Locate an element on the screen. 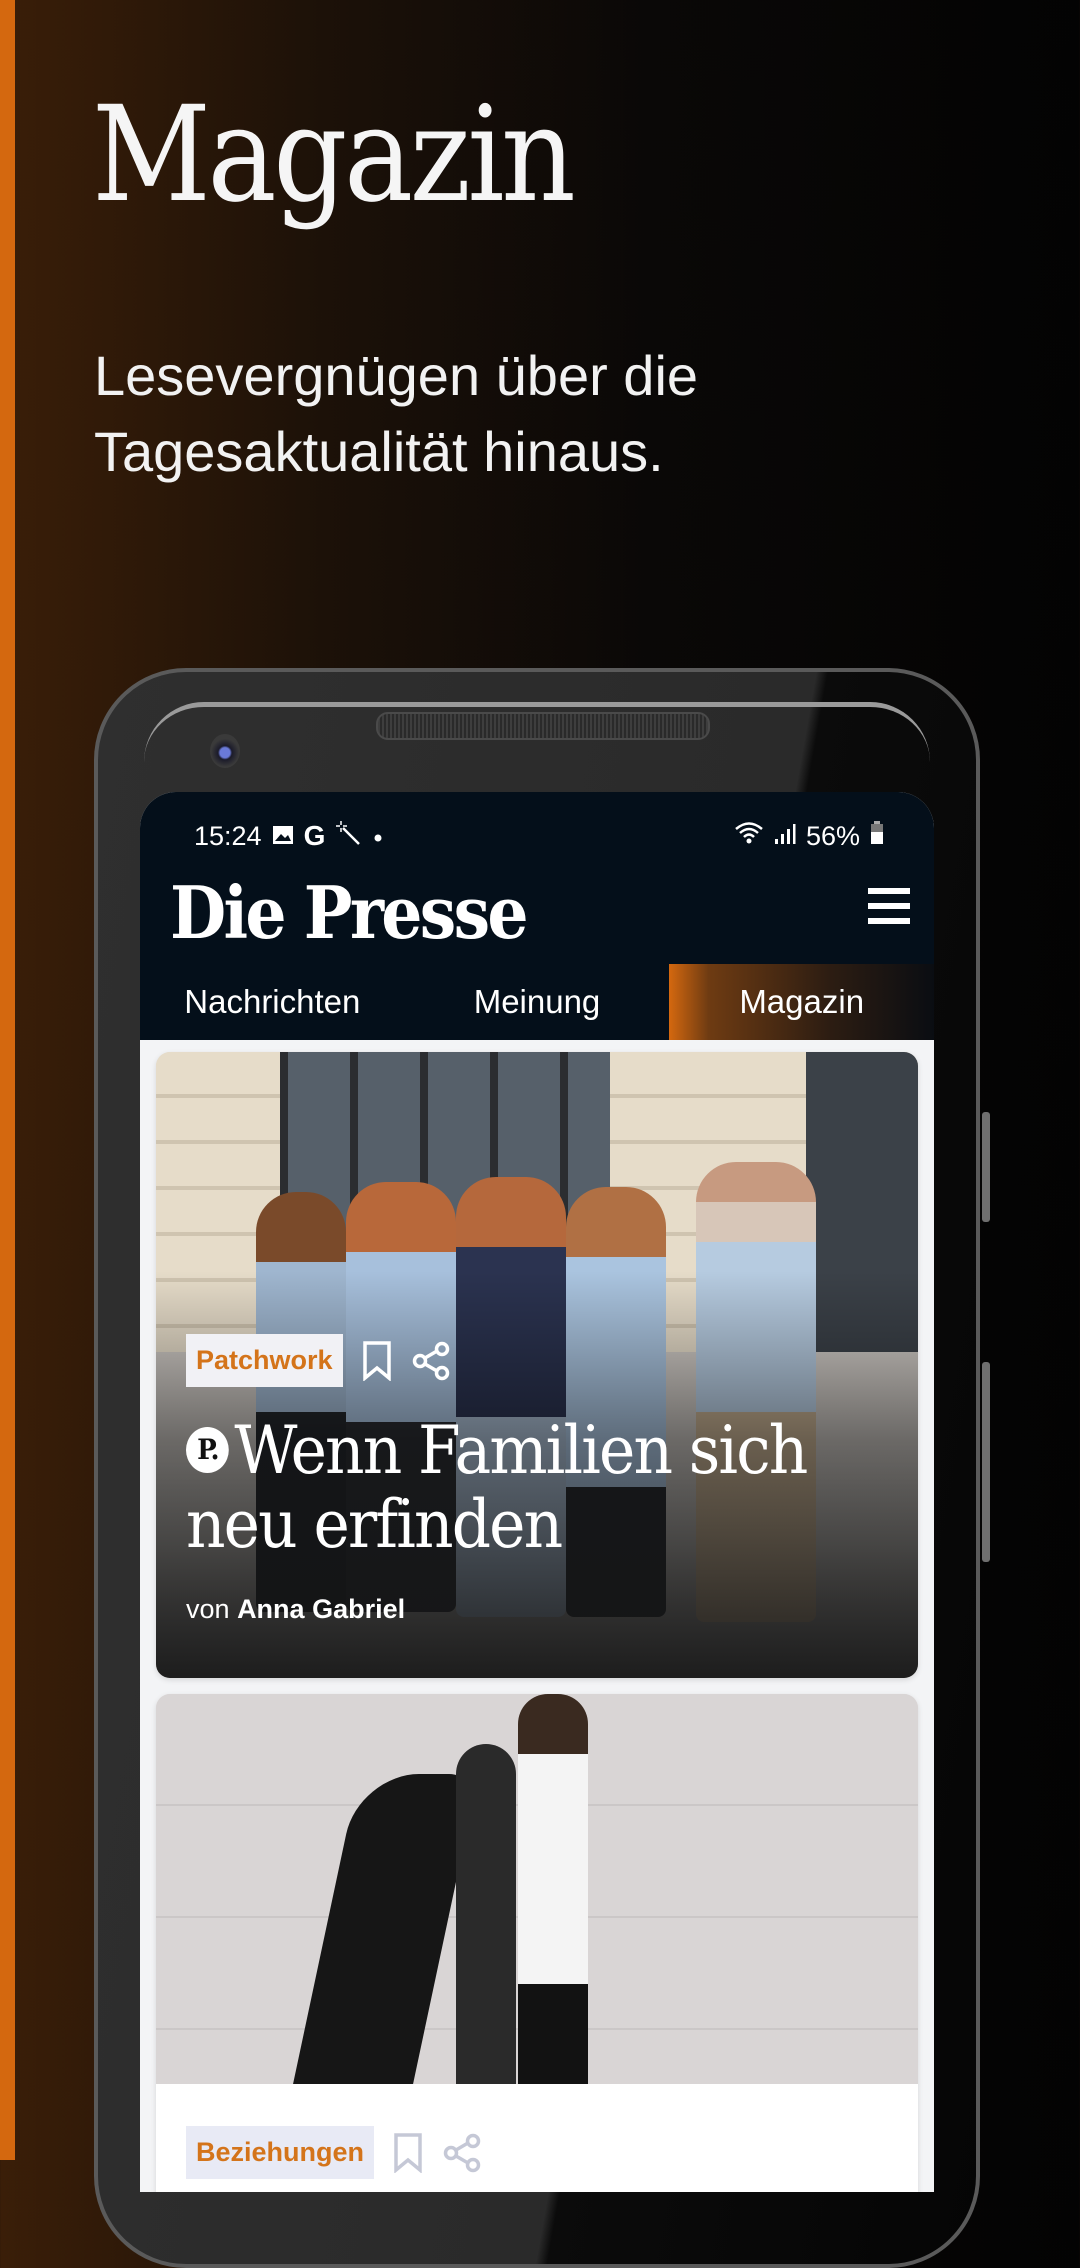 This screenshot has height=2268, width=1080. signal-icon is located at coordinates (785, 836).